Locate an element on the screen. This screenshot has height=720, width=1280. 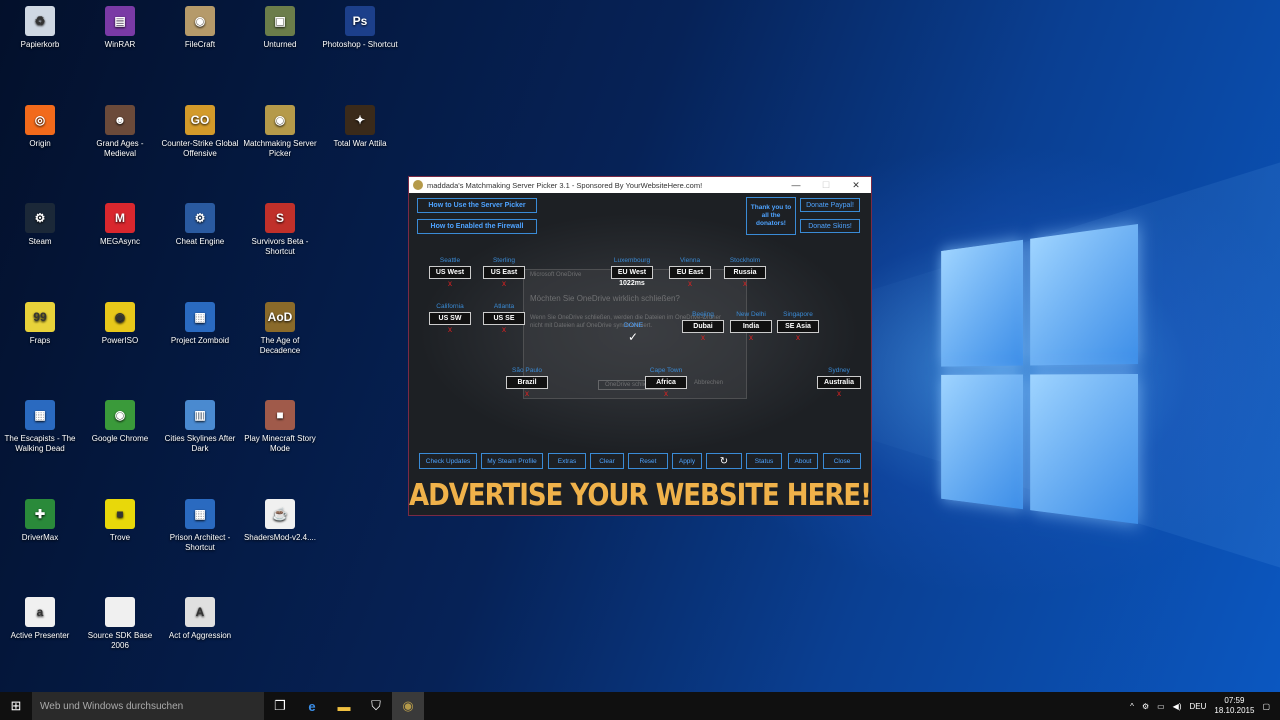
search-box: Web und Windows durchsuchen is located at coordinates (148, 706).